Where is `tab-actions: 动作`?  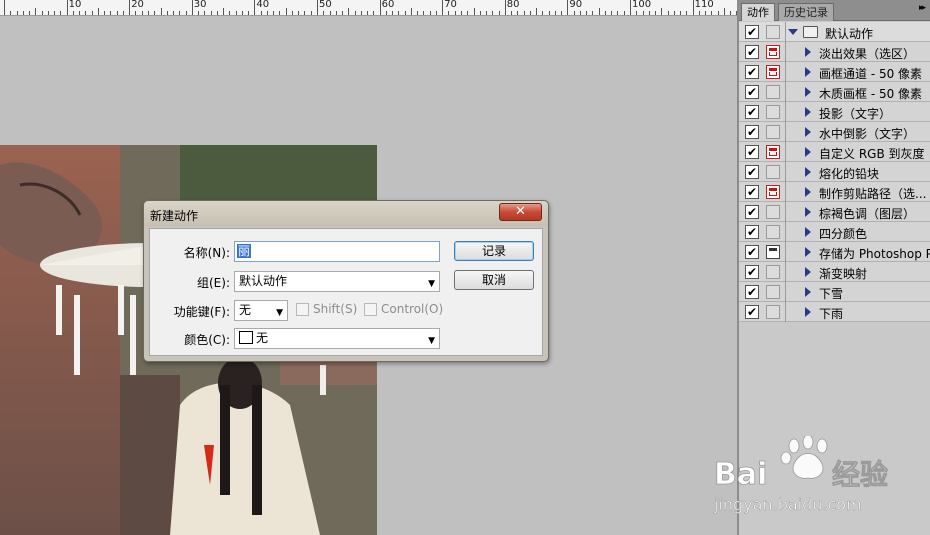 tab-actions: 动作 is located at coordinates (758, 12).